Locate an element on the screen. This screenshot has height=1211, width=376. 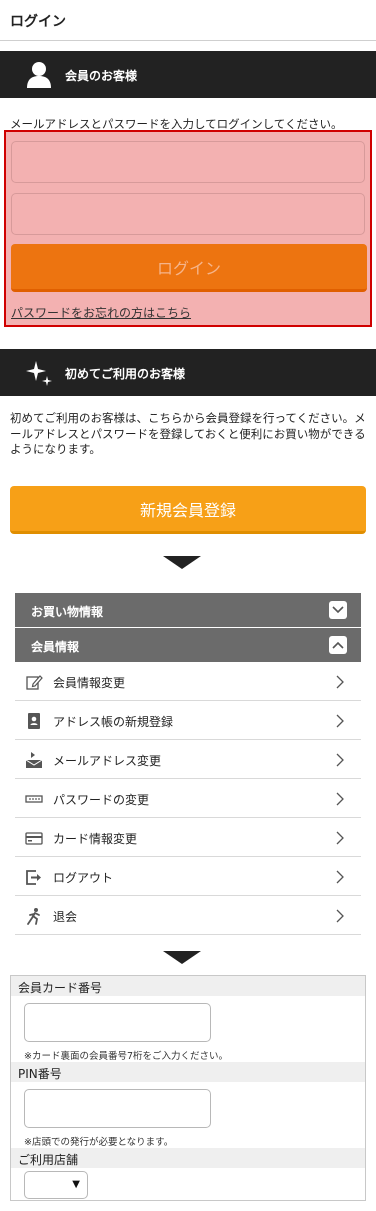
menu-item-label: 退会 is located at coordinates (65, 917).